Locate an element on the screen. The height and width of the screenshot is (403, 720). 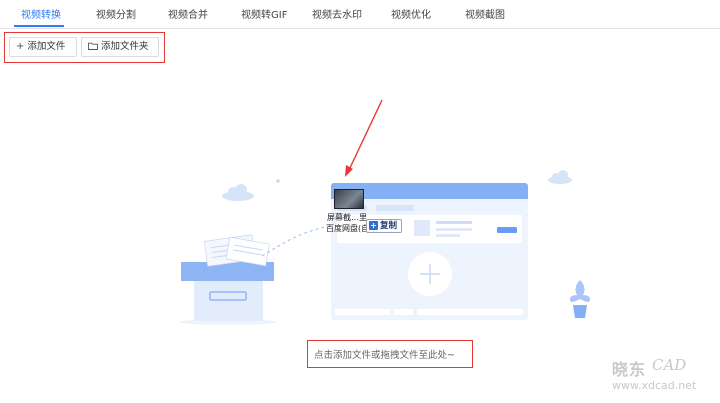
watermark-logo-text: 晓东 is located at coordinates (629, 369).